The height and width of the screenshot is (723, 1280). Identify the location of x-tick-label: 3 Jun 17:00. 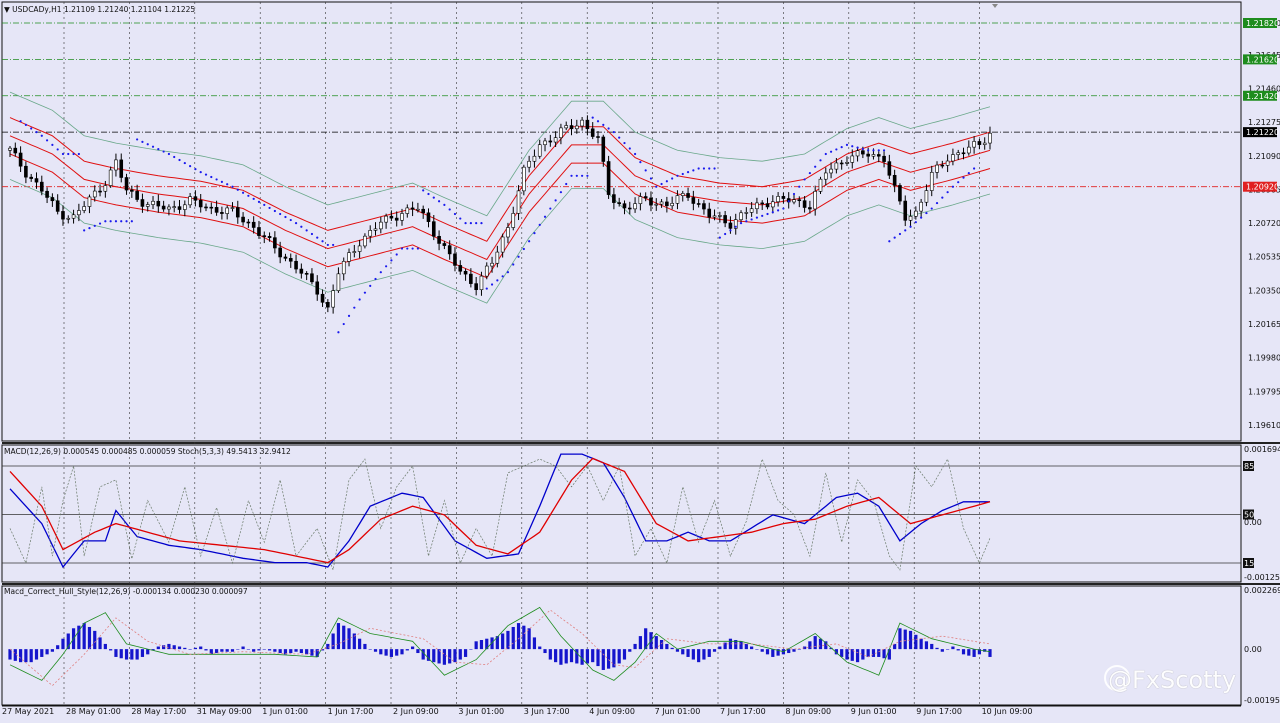
(547, 711).